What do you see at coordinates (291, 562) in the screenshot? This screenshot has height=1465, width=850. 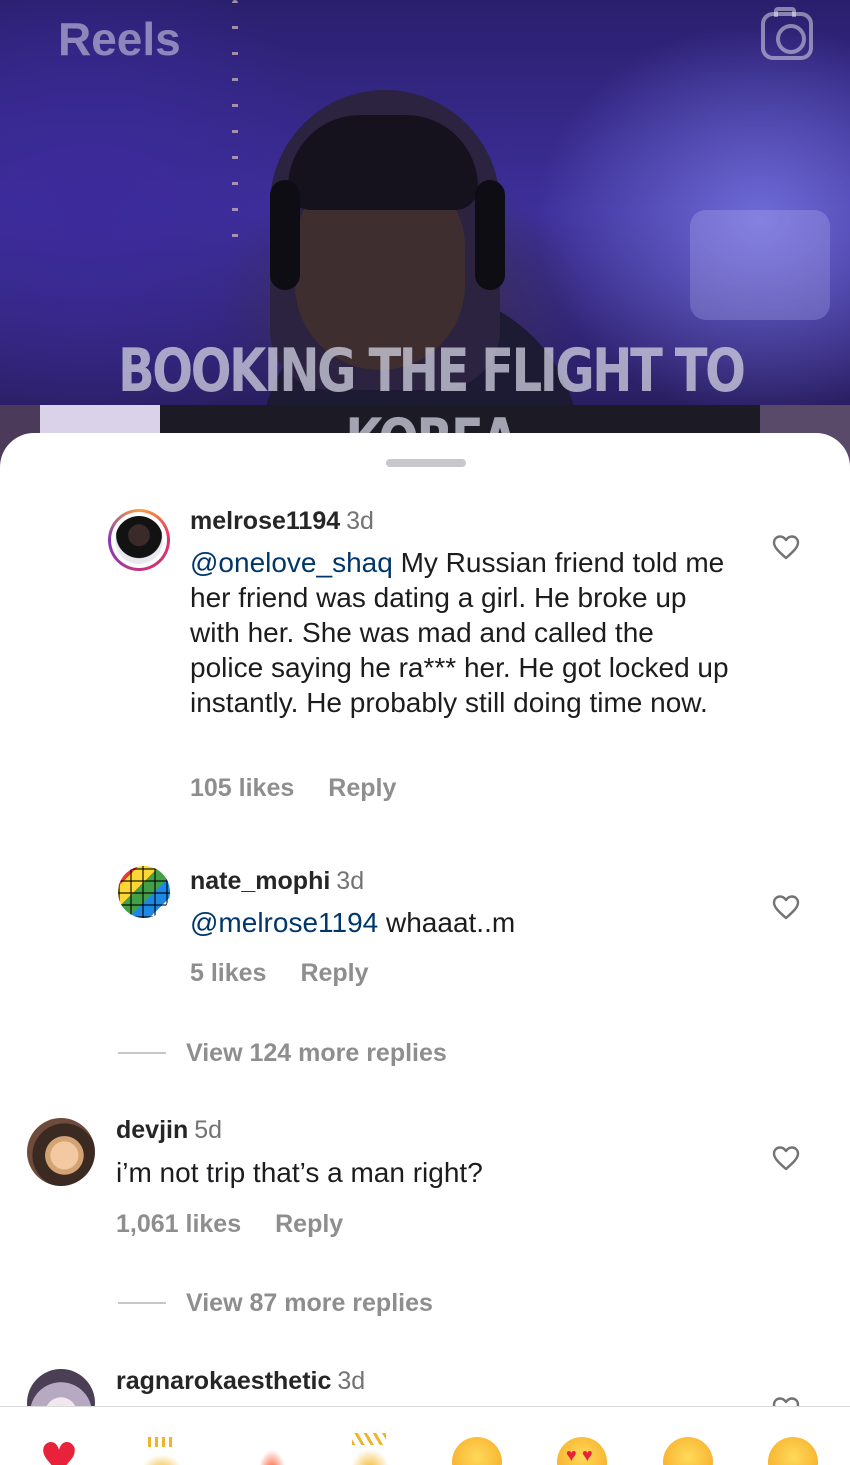 I see `mention-link: @onelove_shaq` at bounding box center [291, 562].